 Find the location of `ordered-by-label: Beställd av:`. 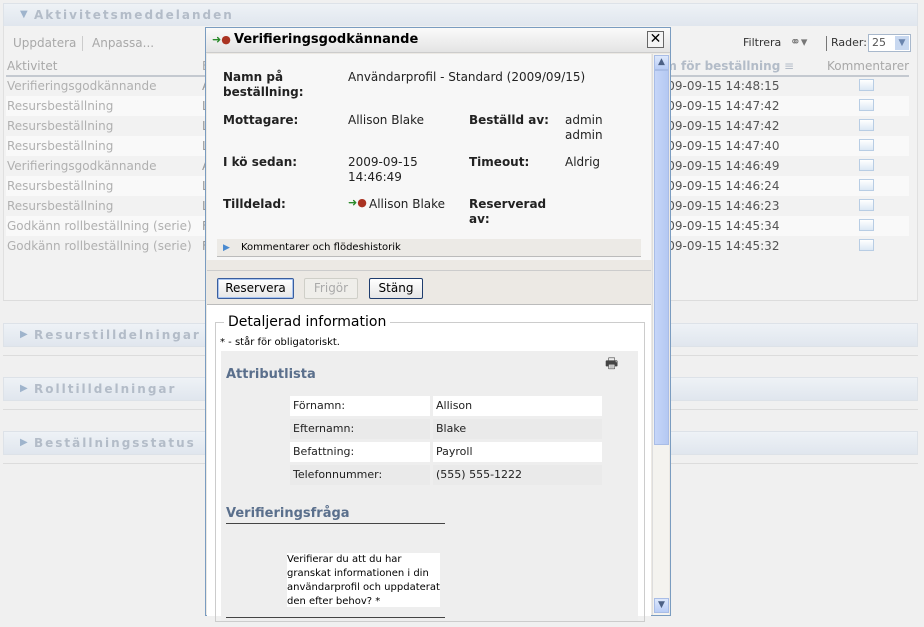

ordered-by-label: Beställd av: is located at coordinates (509, 120).